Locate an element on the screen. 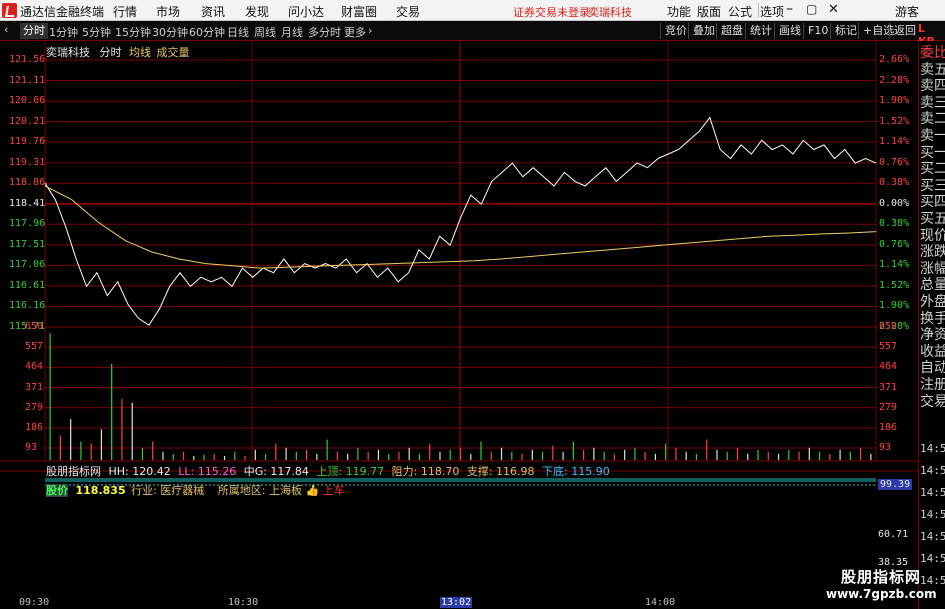 This screenshot has width=945, height=609. time-cursor-label: 13:02 is located at coordinates (456, 602).